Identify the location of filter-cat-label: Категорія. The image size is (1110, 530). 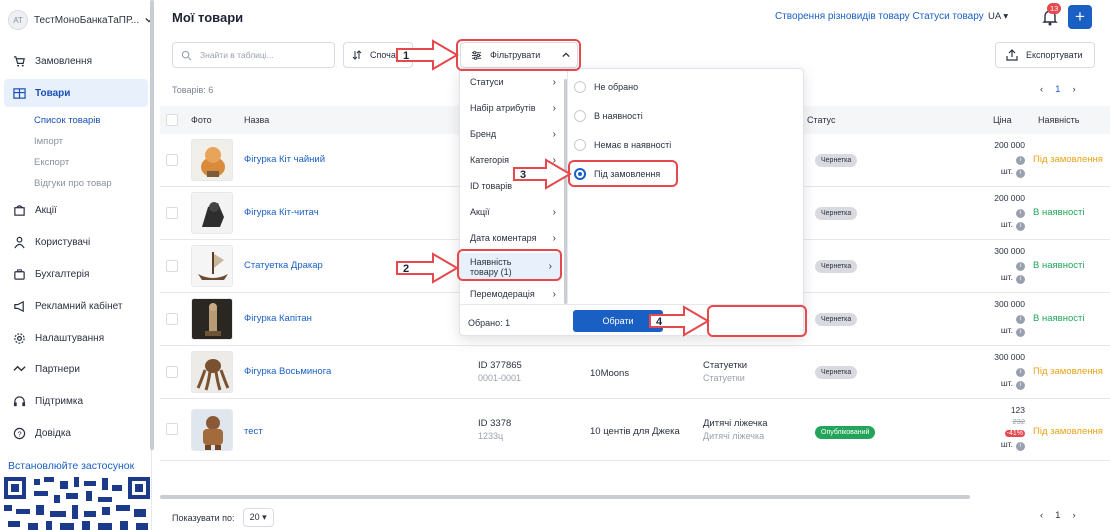
(490, 160).